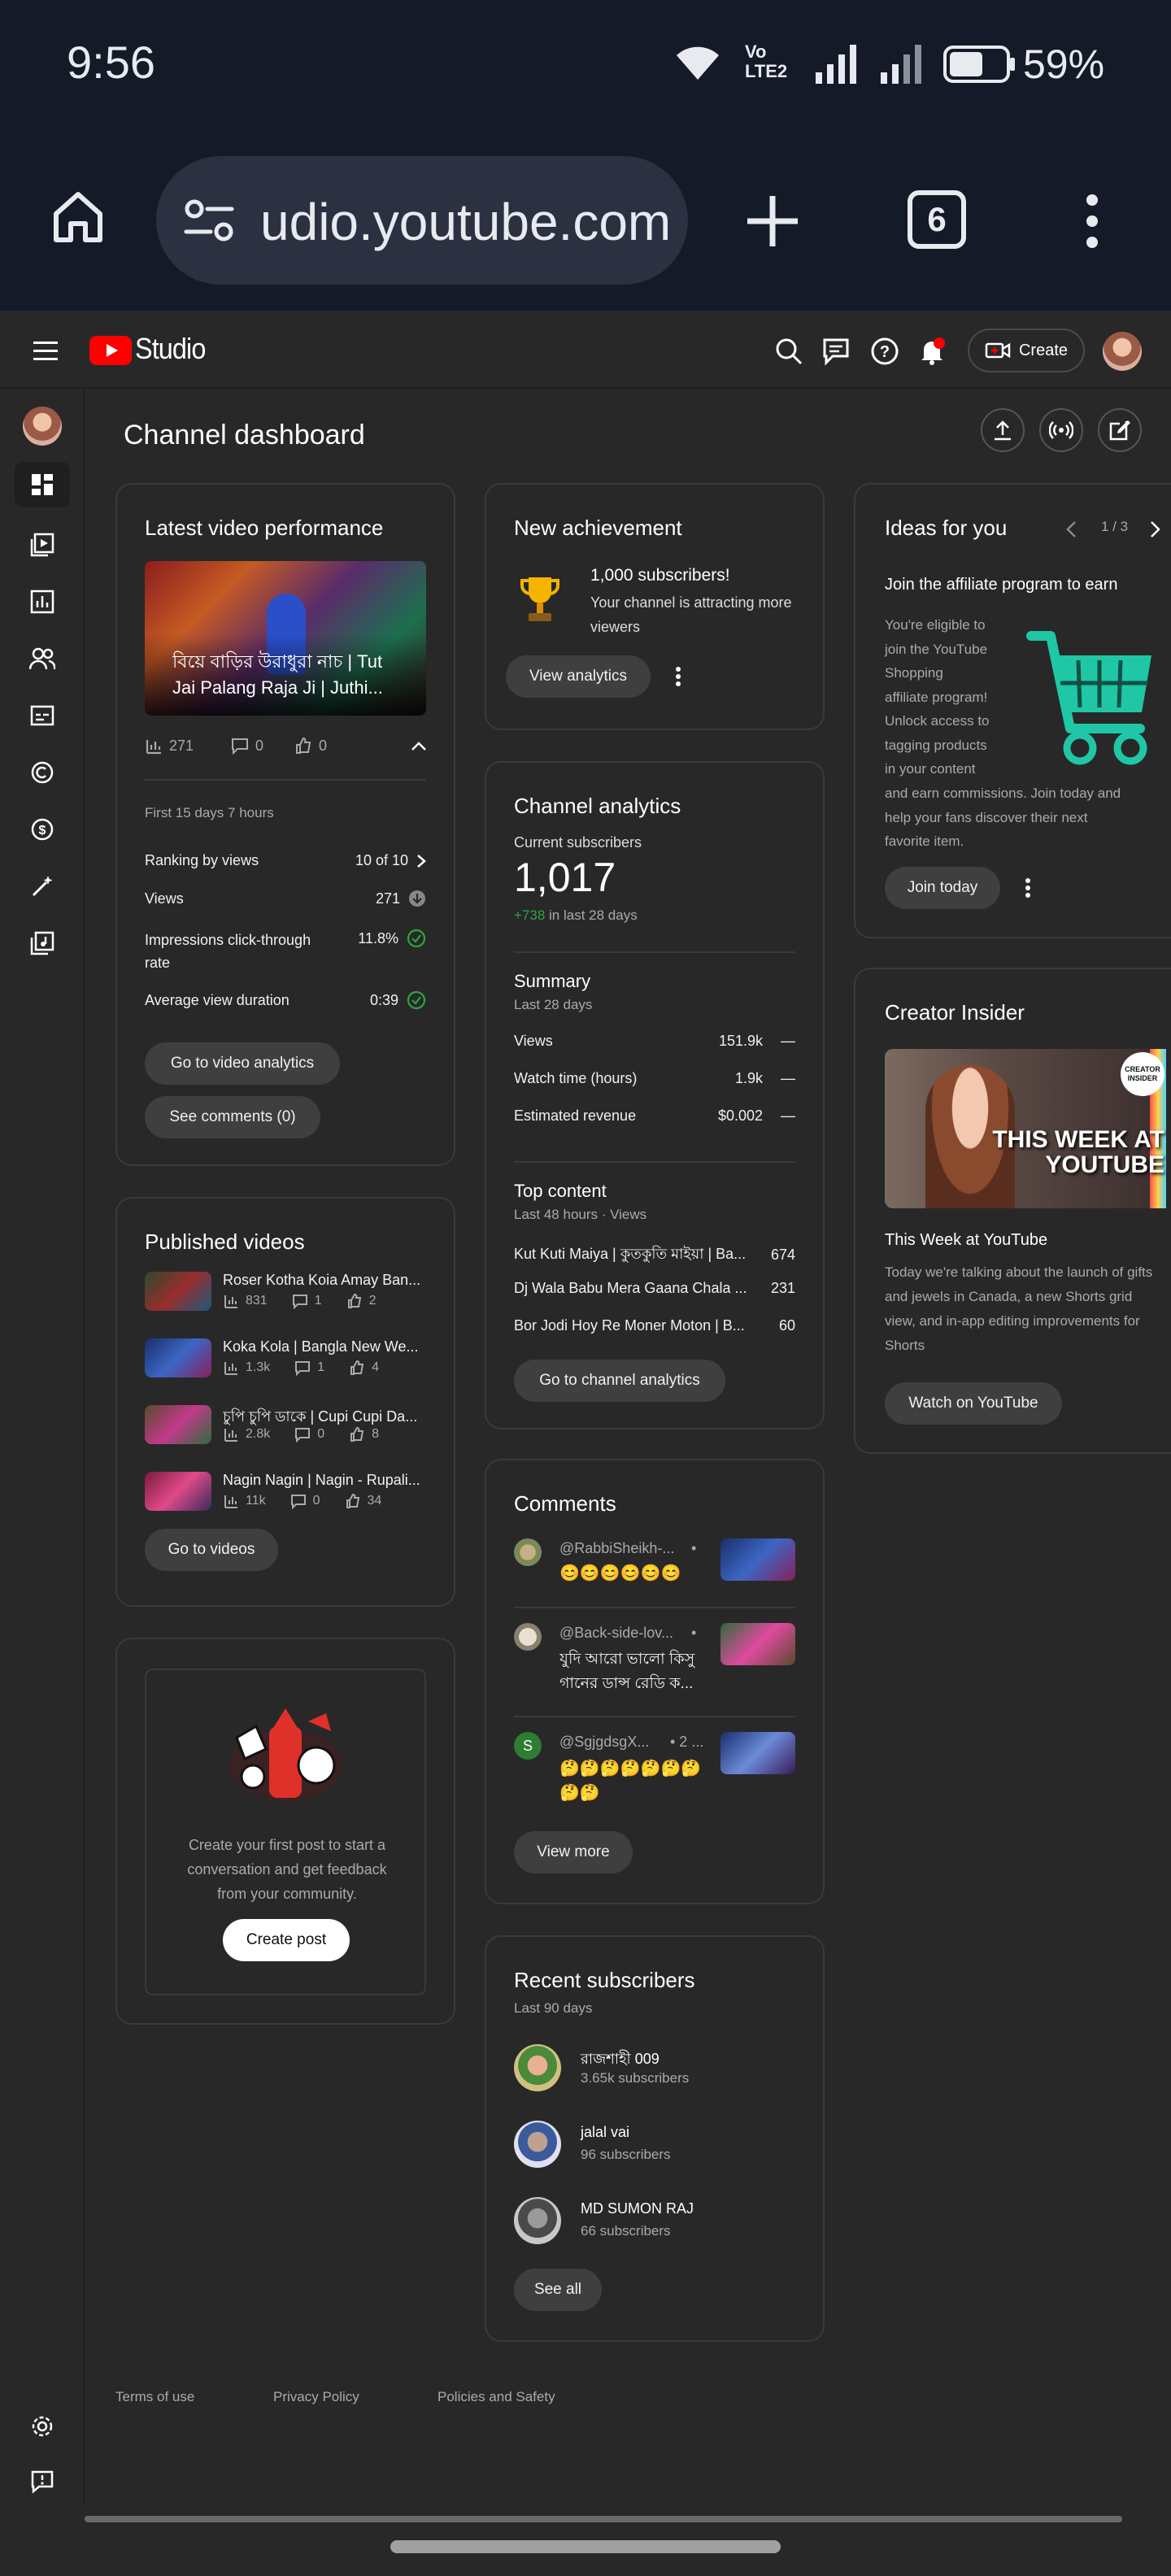 The width and height of the screenshot is (1171, 2576). Describe the element at coordinates (212, 1550) in the screenshot. I see `go-to-videos-button: Go to videos` at that location.